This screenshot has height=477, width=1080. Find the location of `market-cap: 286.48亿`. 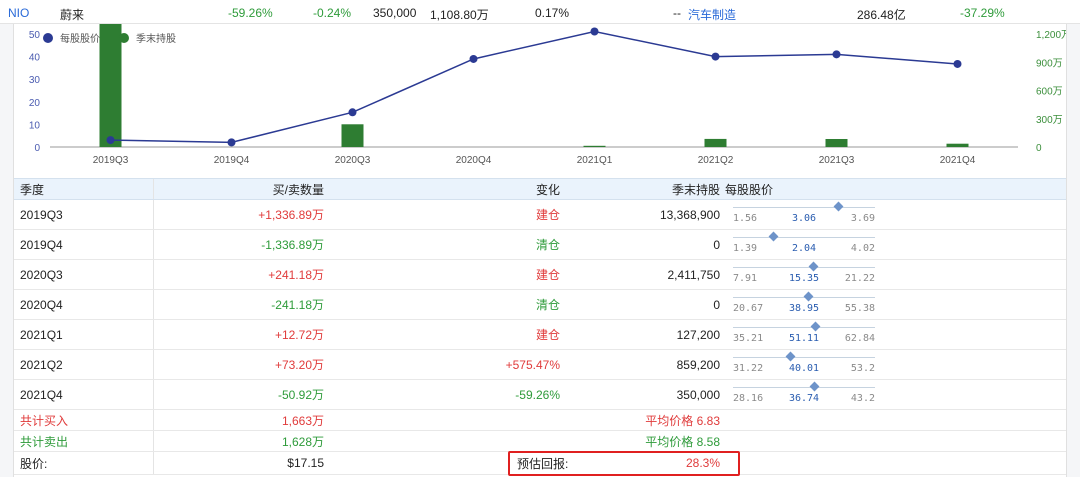

market-cap: 286.48亿 is located at coordinates (881, 15).